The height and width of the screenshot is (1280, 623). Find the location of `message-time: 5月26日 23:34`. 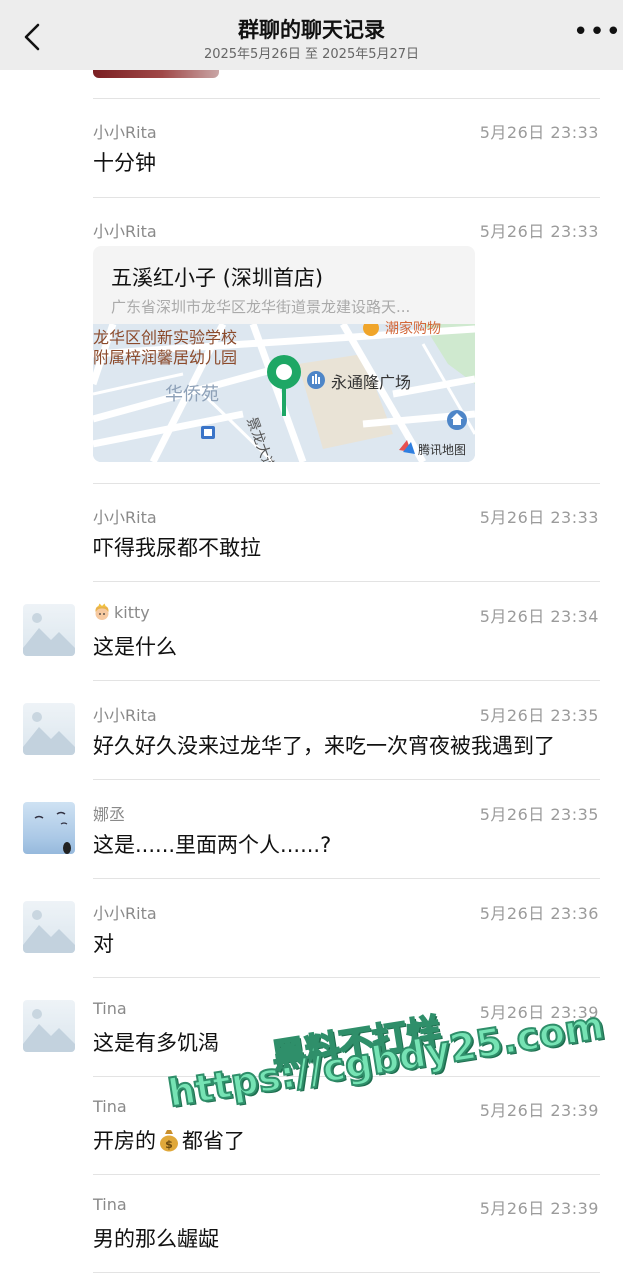

message-time: 5月26日 23:34 is located at coordinates (539, 616).